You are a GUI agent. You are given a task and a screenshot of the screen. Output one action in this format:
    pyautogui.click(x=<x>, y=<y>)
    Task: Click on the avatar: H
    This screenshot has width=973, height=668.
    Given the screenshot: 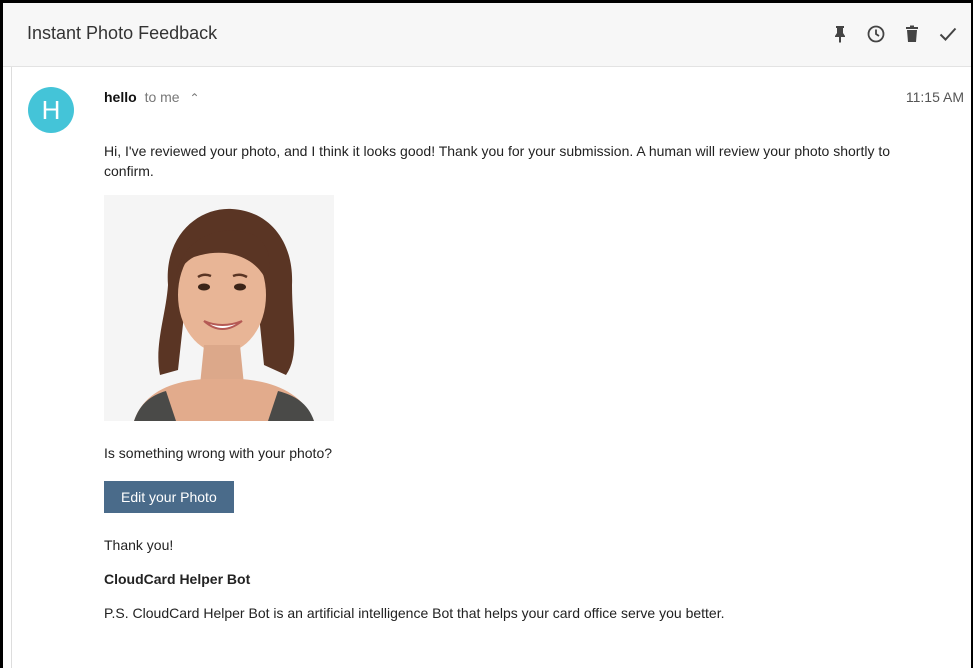 What is the action you would take?
    pyautogui.click(x=51, y=110)
    